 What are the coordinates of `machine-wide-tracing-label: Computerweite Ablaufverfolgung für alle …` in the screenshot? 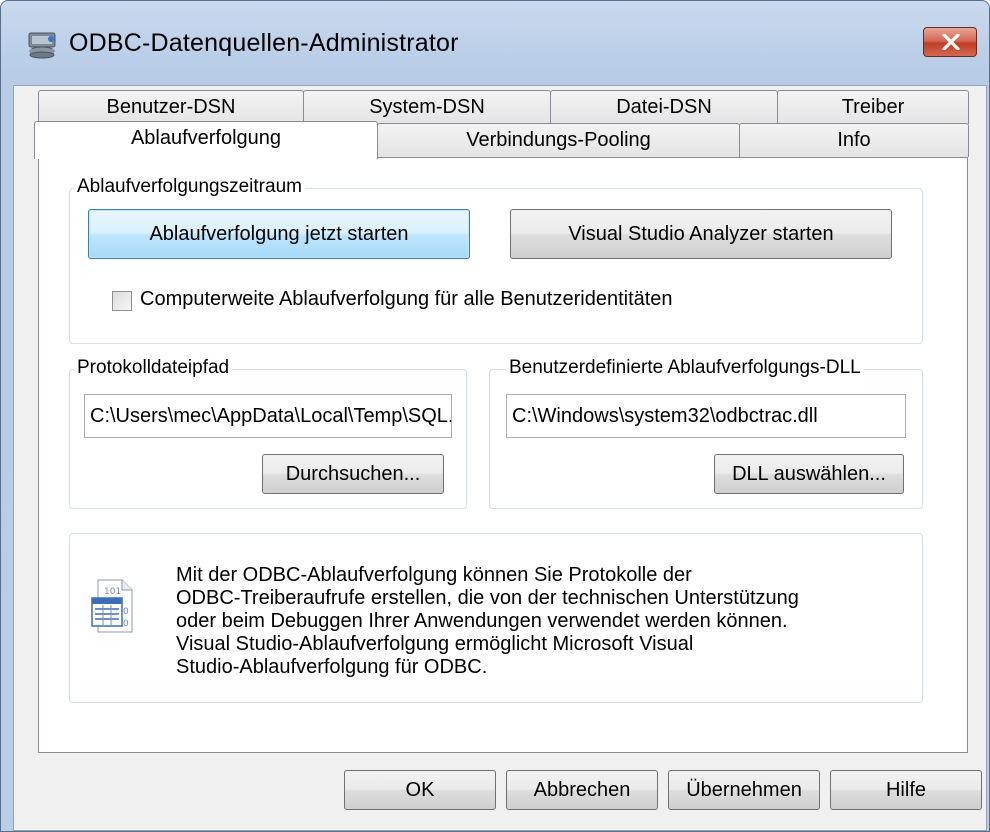 It's located at (406, 299).